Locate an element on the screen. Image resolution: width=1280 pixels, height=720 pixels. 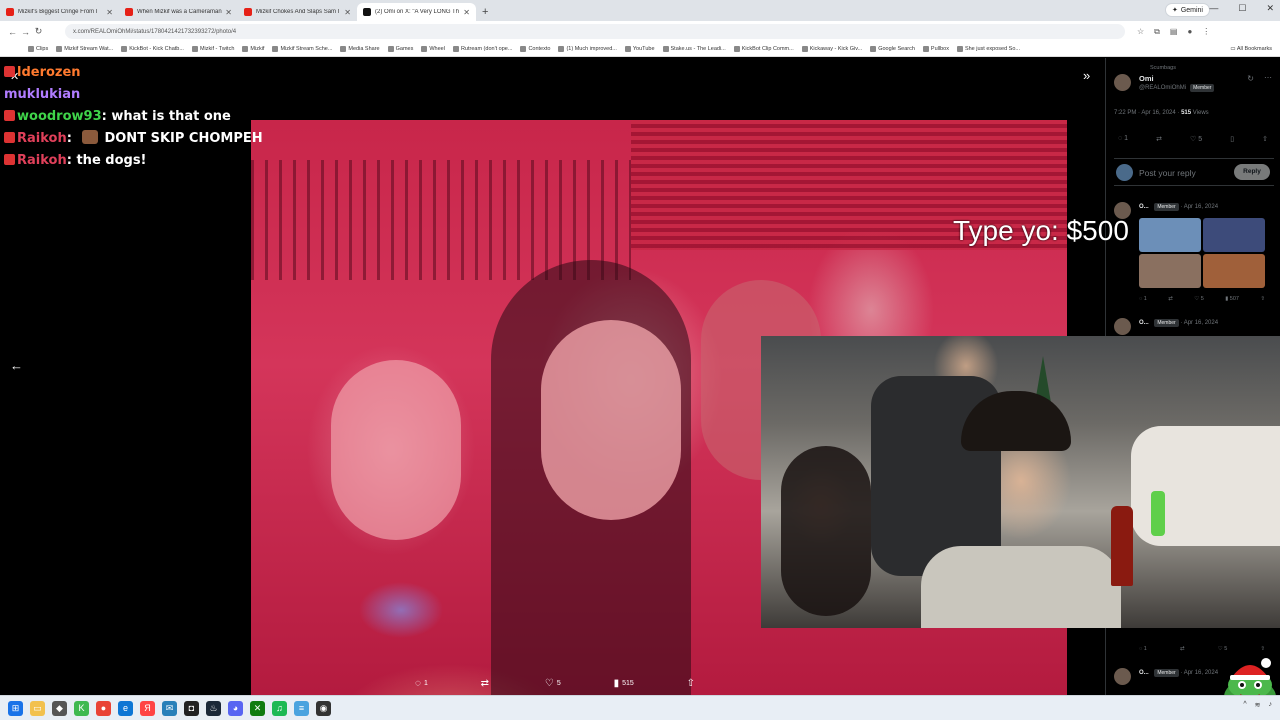
start-icon: ⊞ is located at coordinates (15, 708).